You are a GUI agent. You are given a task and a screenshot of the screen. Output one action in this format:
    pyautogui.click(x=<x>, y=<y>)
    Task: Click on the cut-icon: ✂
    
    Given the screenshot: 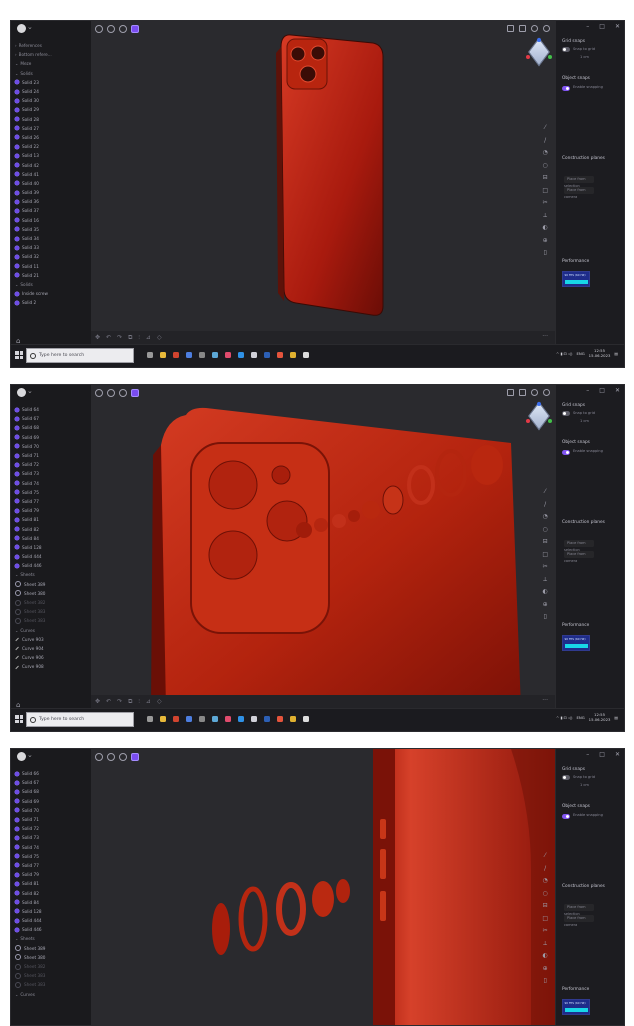 What is the action you would take?
    pyautogui.click(x=545, y=931)
    